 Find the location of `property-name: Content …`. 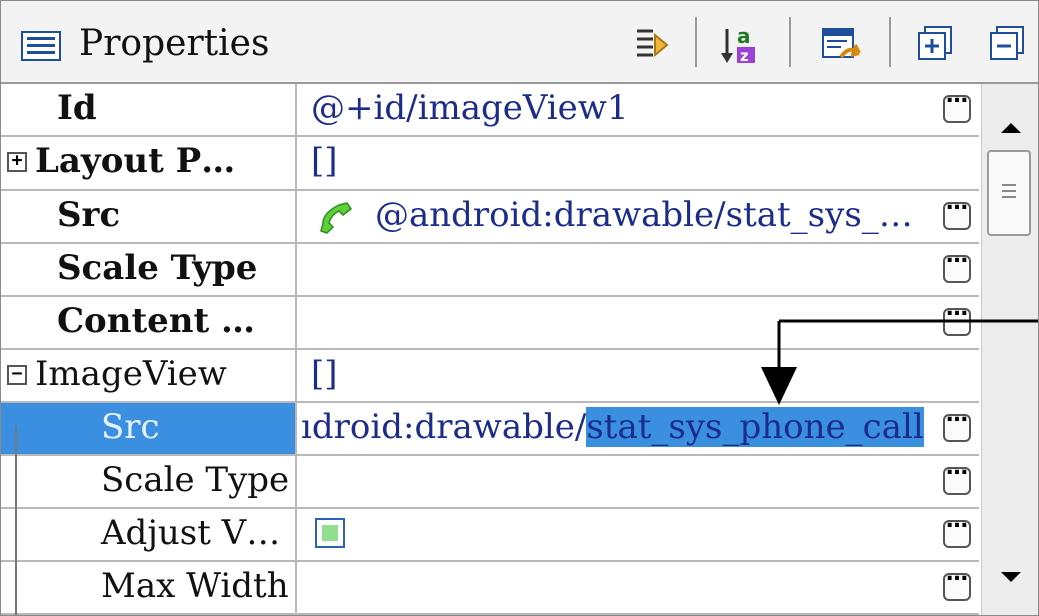

property-name: Content … is located at coordinates (156, 321).